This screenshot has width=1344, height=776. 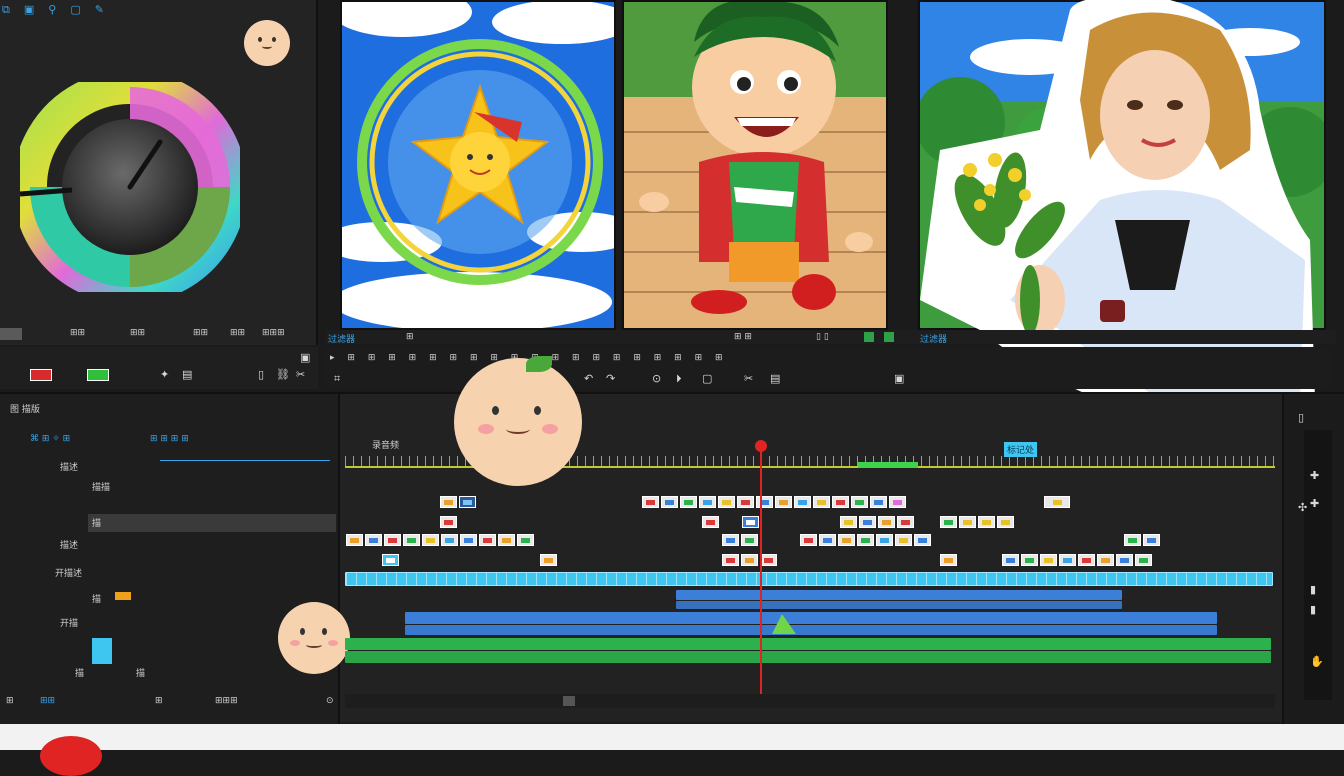 I want to click on record-button, so click(x=41, y=375).